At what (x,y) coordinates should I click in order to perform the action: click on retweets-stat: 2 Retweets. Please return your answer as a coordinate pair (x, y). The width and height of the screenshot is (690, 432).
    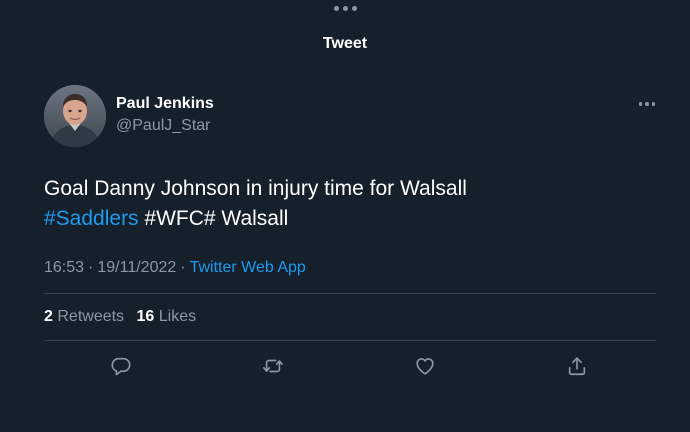
    Looking at the image, I should click on (84, 316).